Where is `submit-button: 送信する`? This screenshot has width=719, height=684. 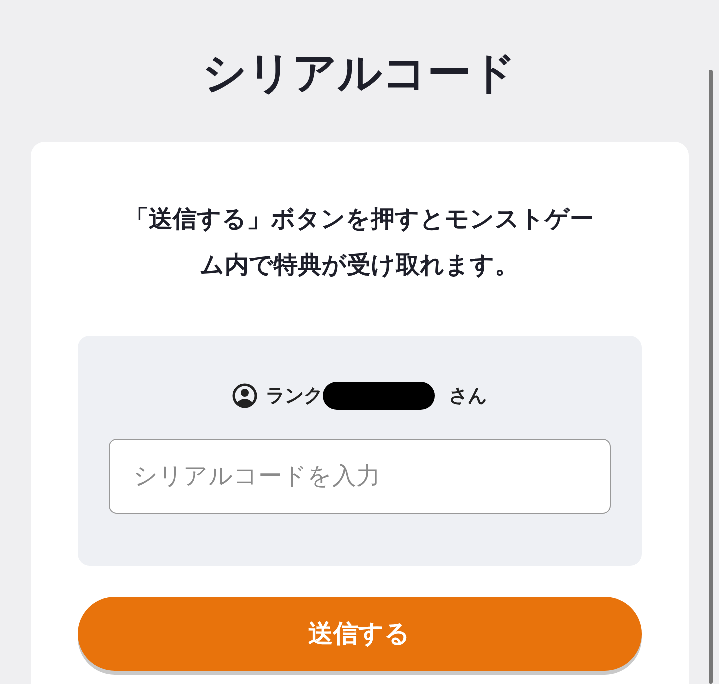
submit-button: 送信する is located at coordinates (360, 634).